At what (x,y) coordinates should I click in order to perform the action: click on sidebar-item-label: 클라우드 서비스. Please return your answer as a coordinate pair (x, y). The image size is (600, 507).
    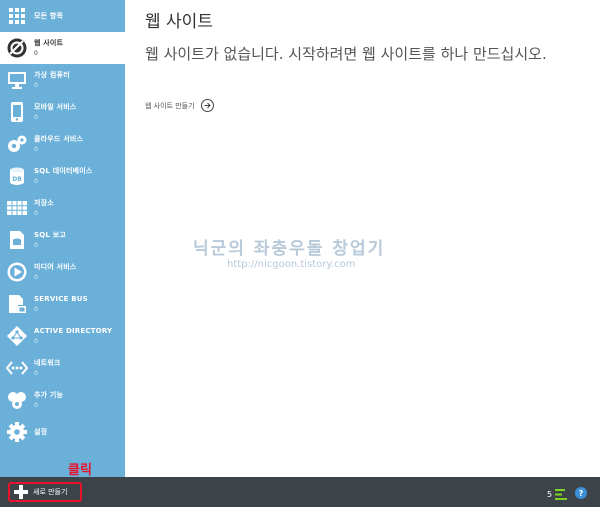
    Looking at the image, I should click on (59, 138).